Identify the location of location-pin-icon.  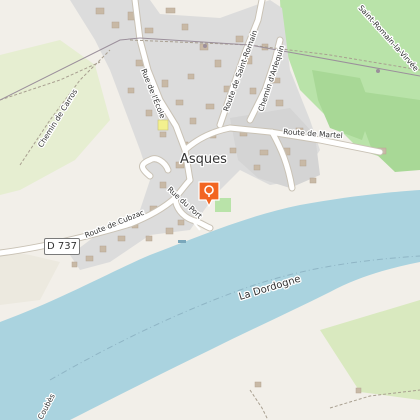
(209, 194).